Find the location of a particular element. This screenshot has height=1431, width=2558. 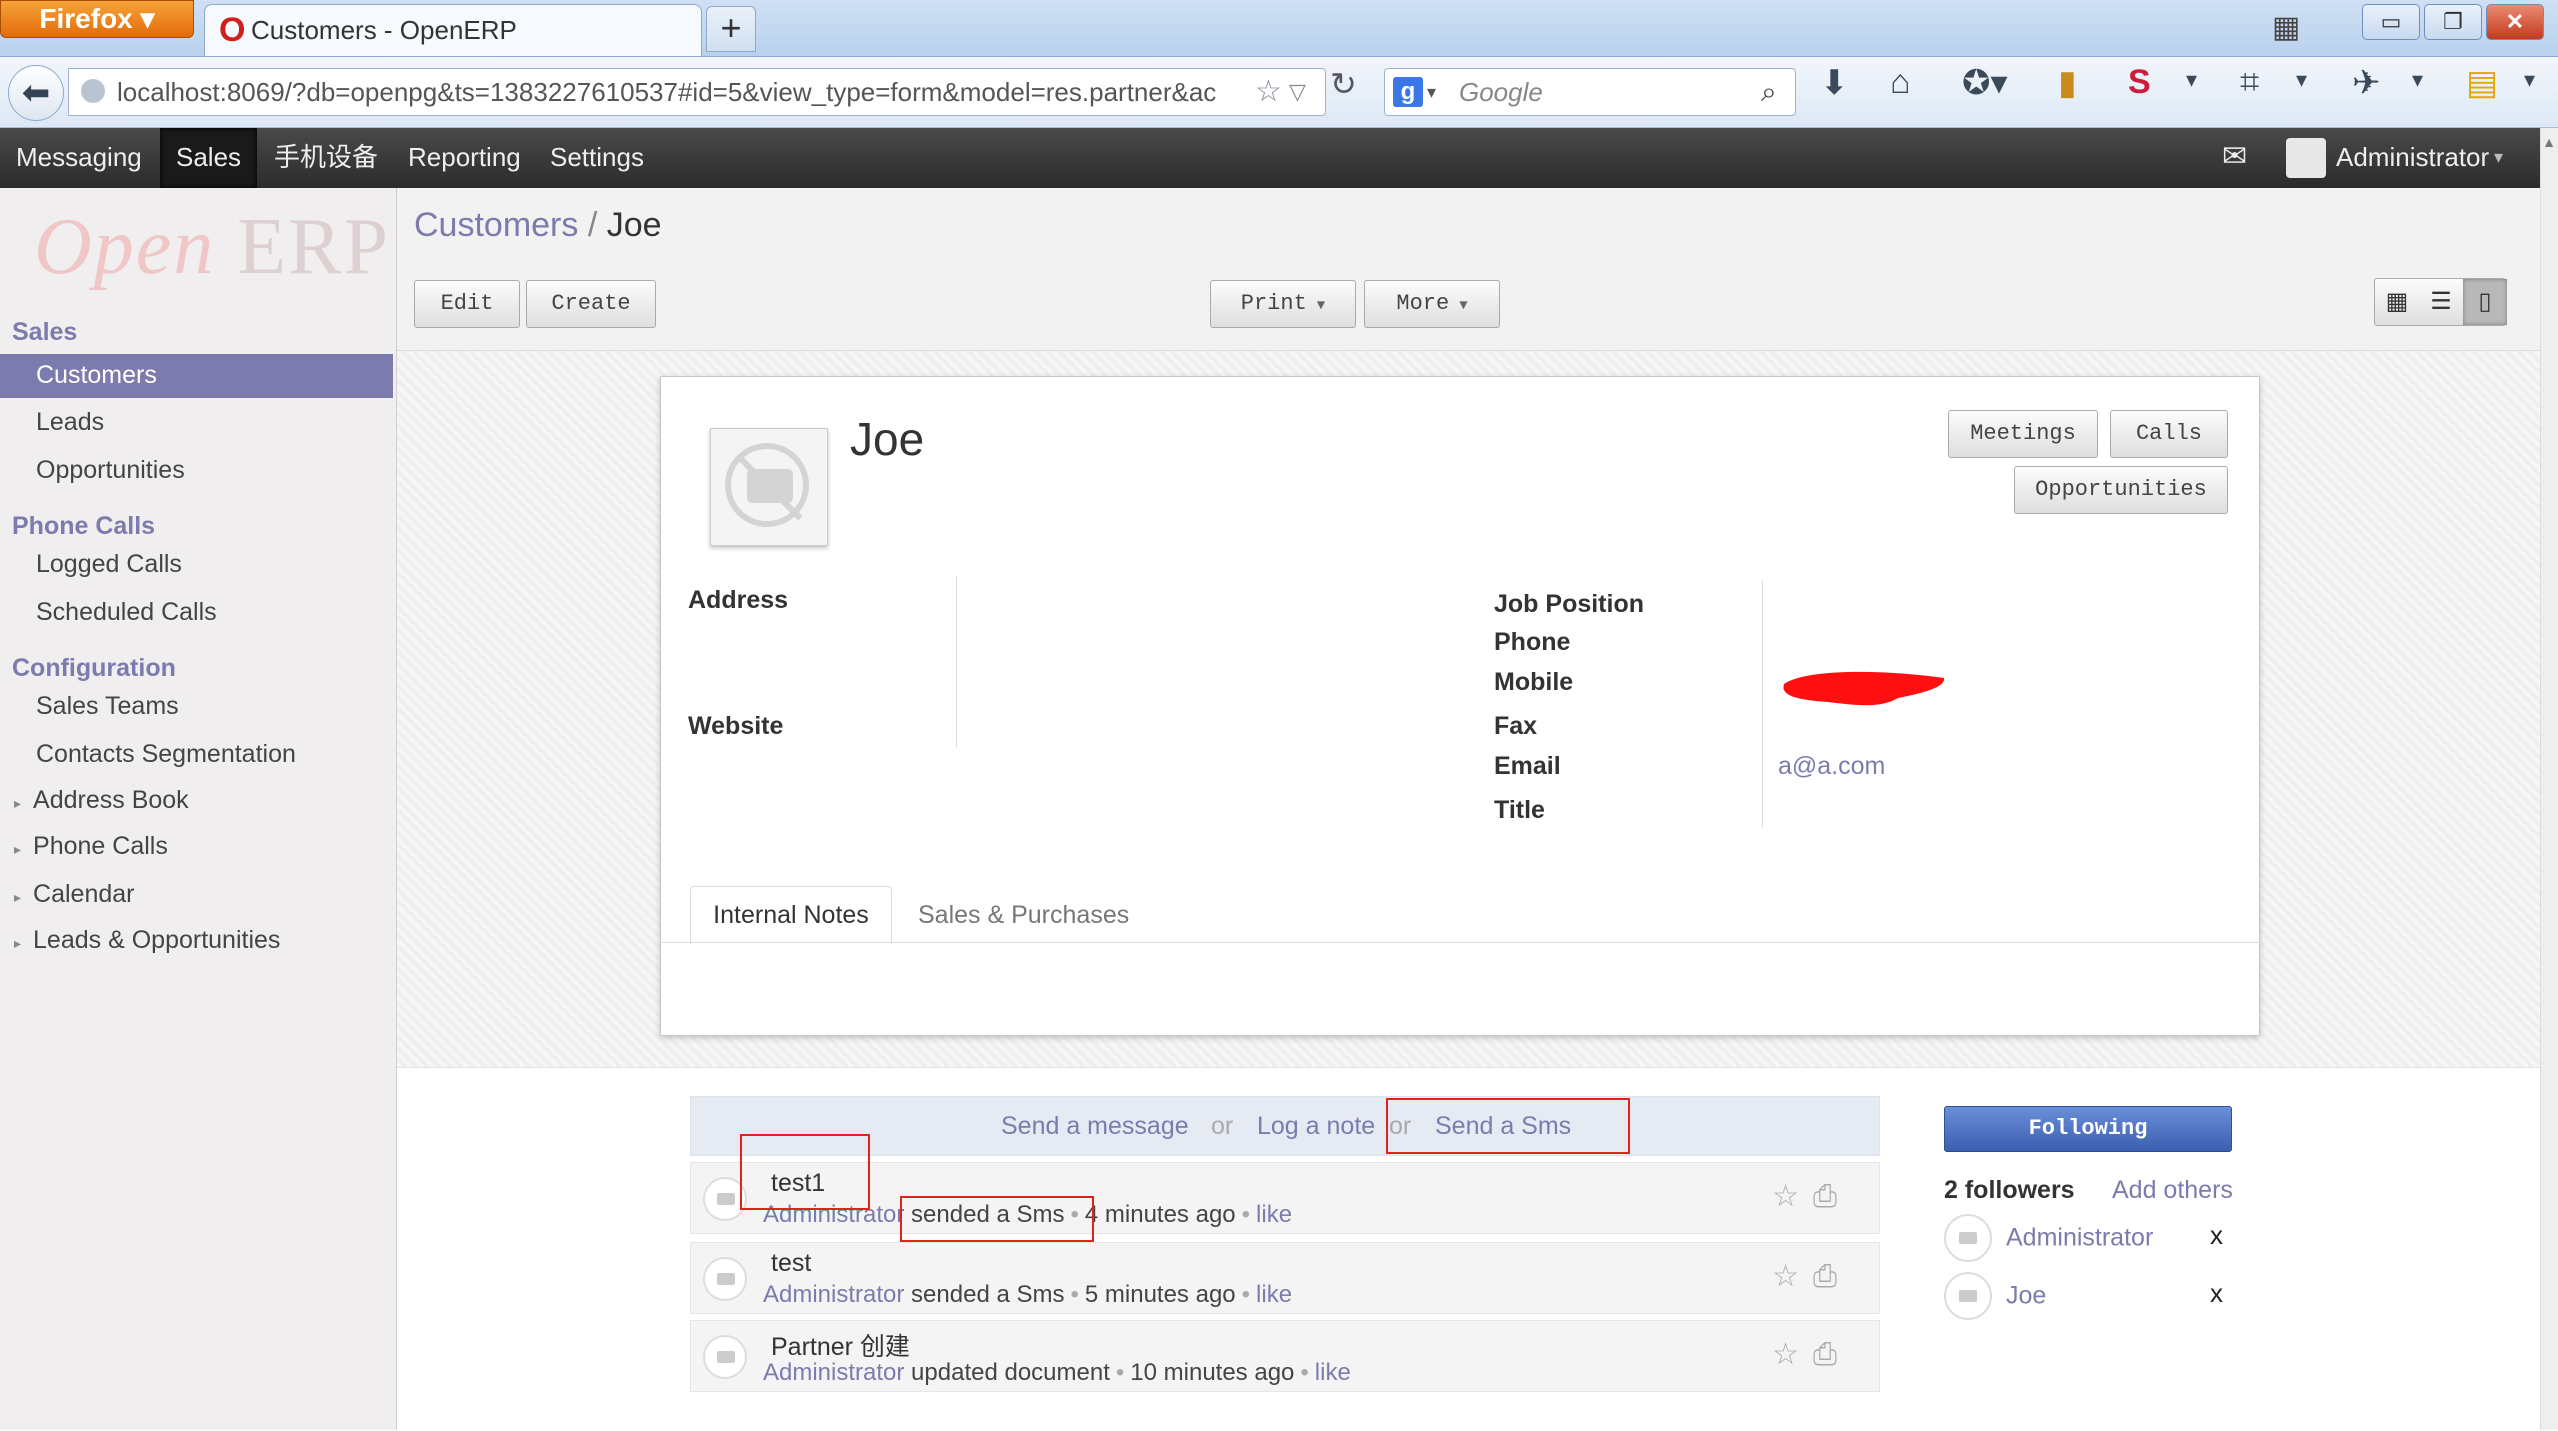

restore-button: ❐ is located at coordinates (2453, 22).